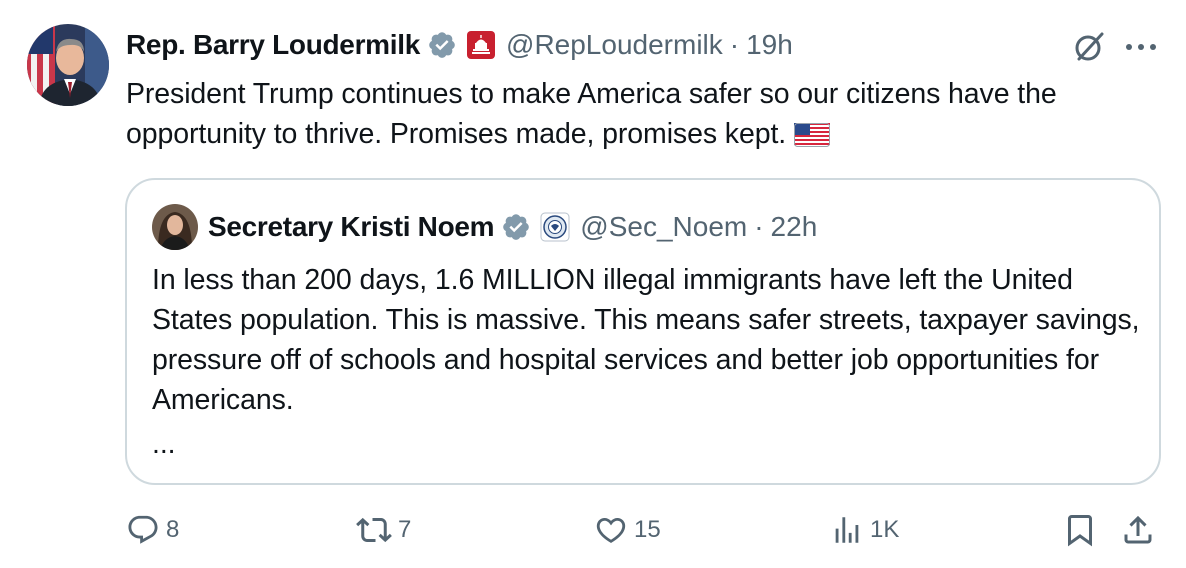 The image size is (1186, 568). I want to click on more-options-icon, so click(1141, 46).